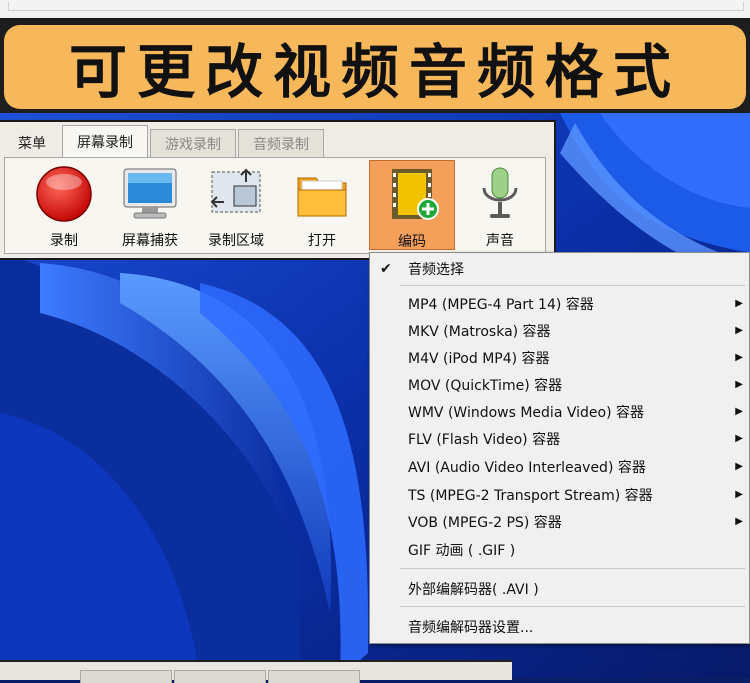 The width and height of the screenshot is (750, 683). I want to click on menu-item-vob: VOB (MPEG-2 PS) 容器 ▶, so click(560, 521).